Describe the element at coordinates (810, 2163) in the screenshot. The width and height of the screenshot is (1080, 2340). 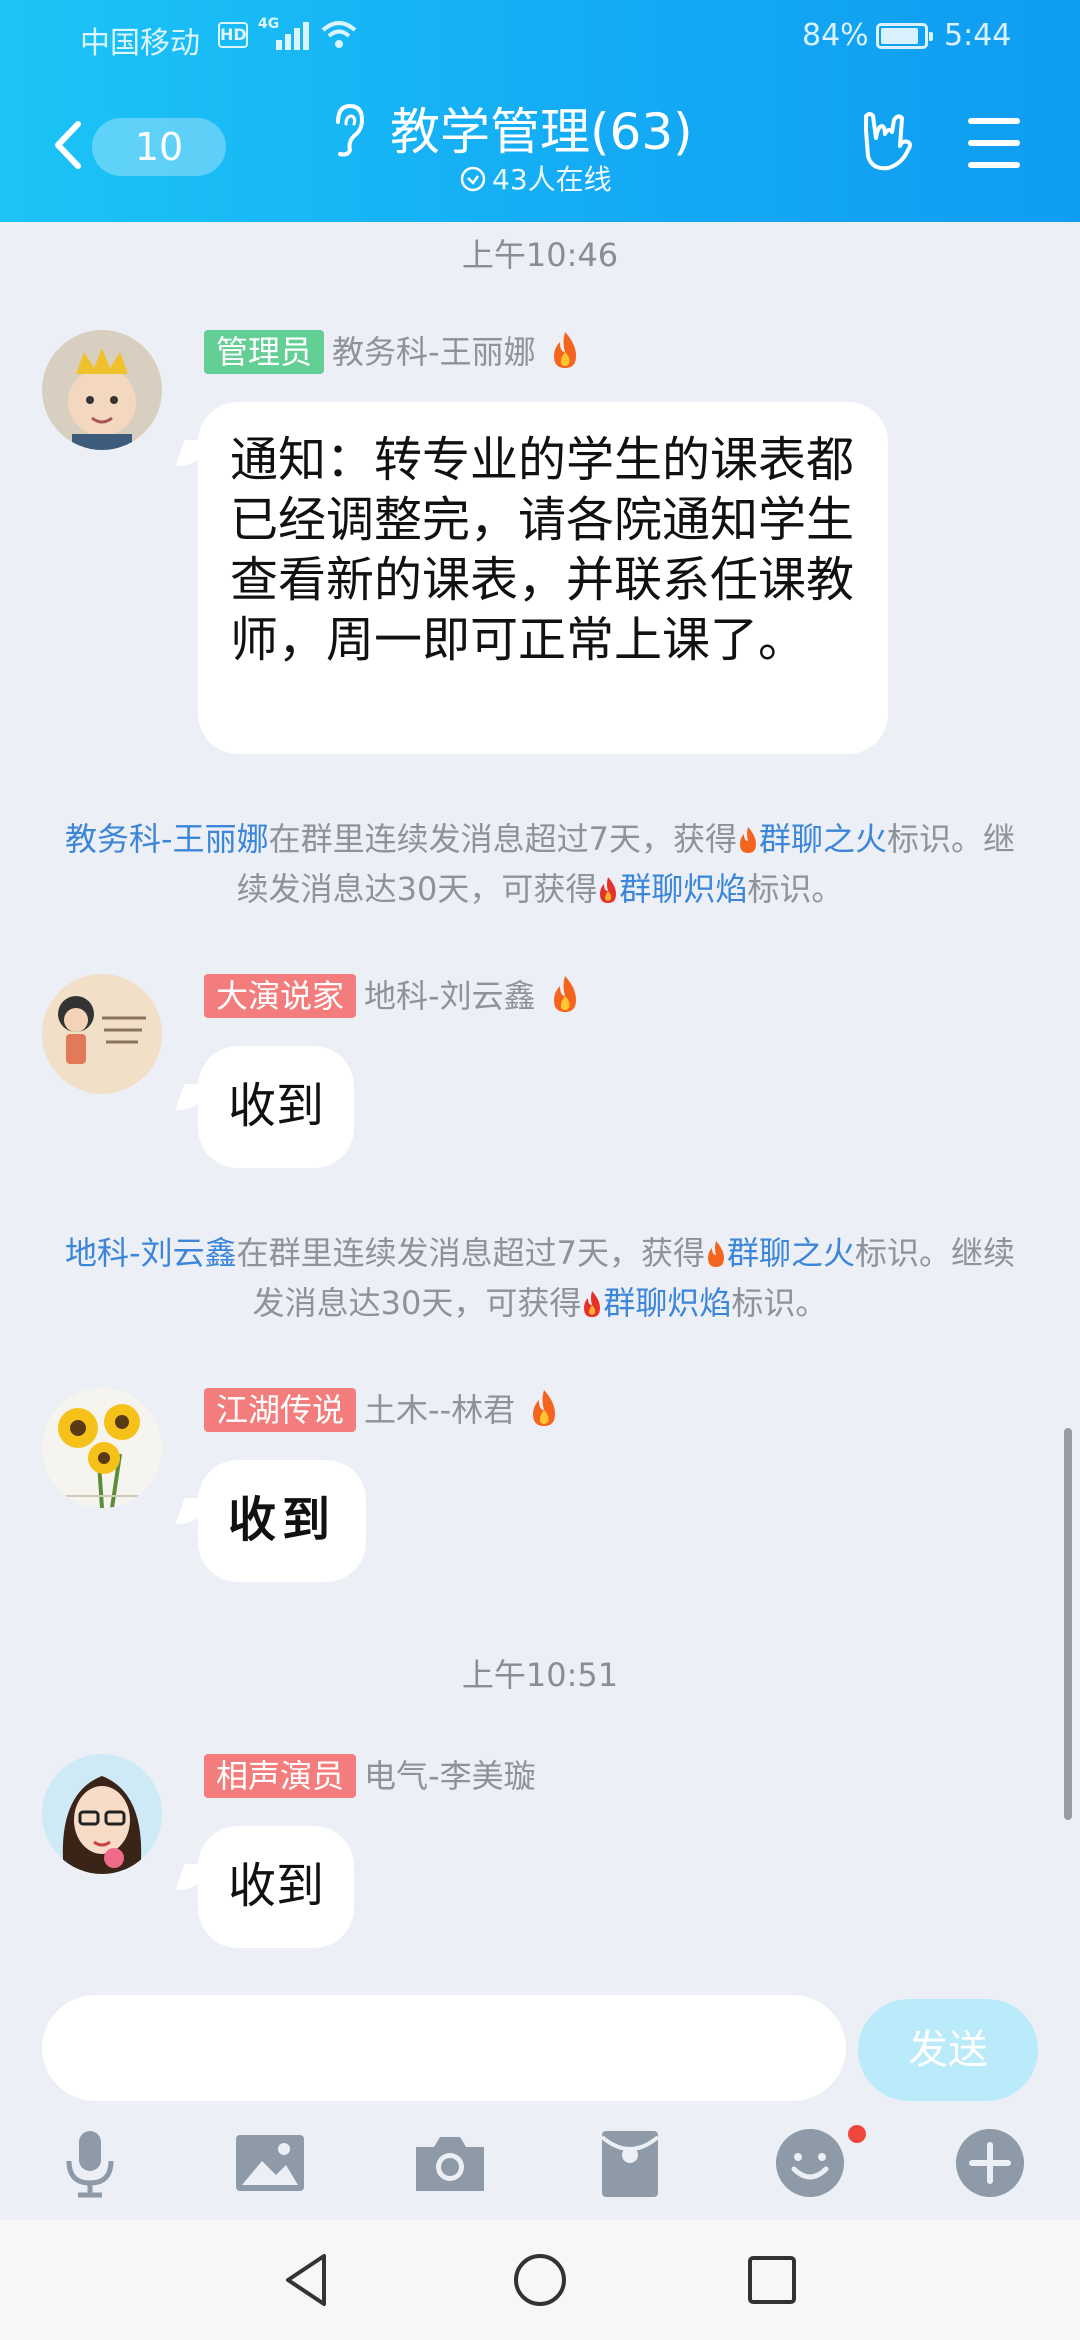
I see `emoji-icon` at that location.